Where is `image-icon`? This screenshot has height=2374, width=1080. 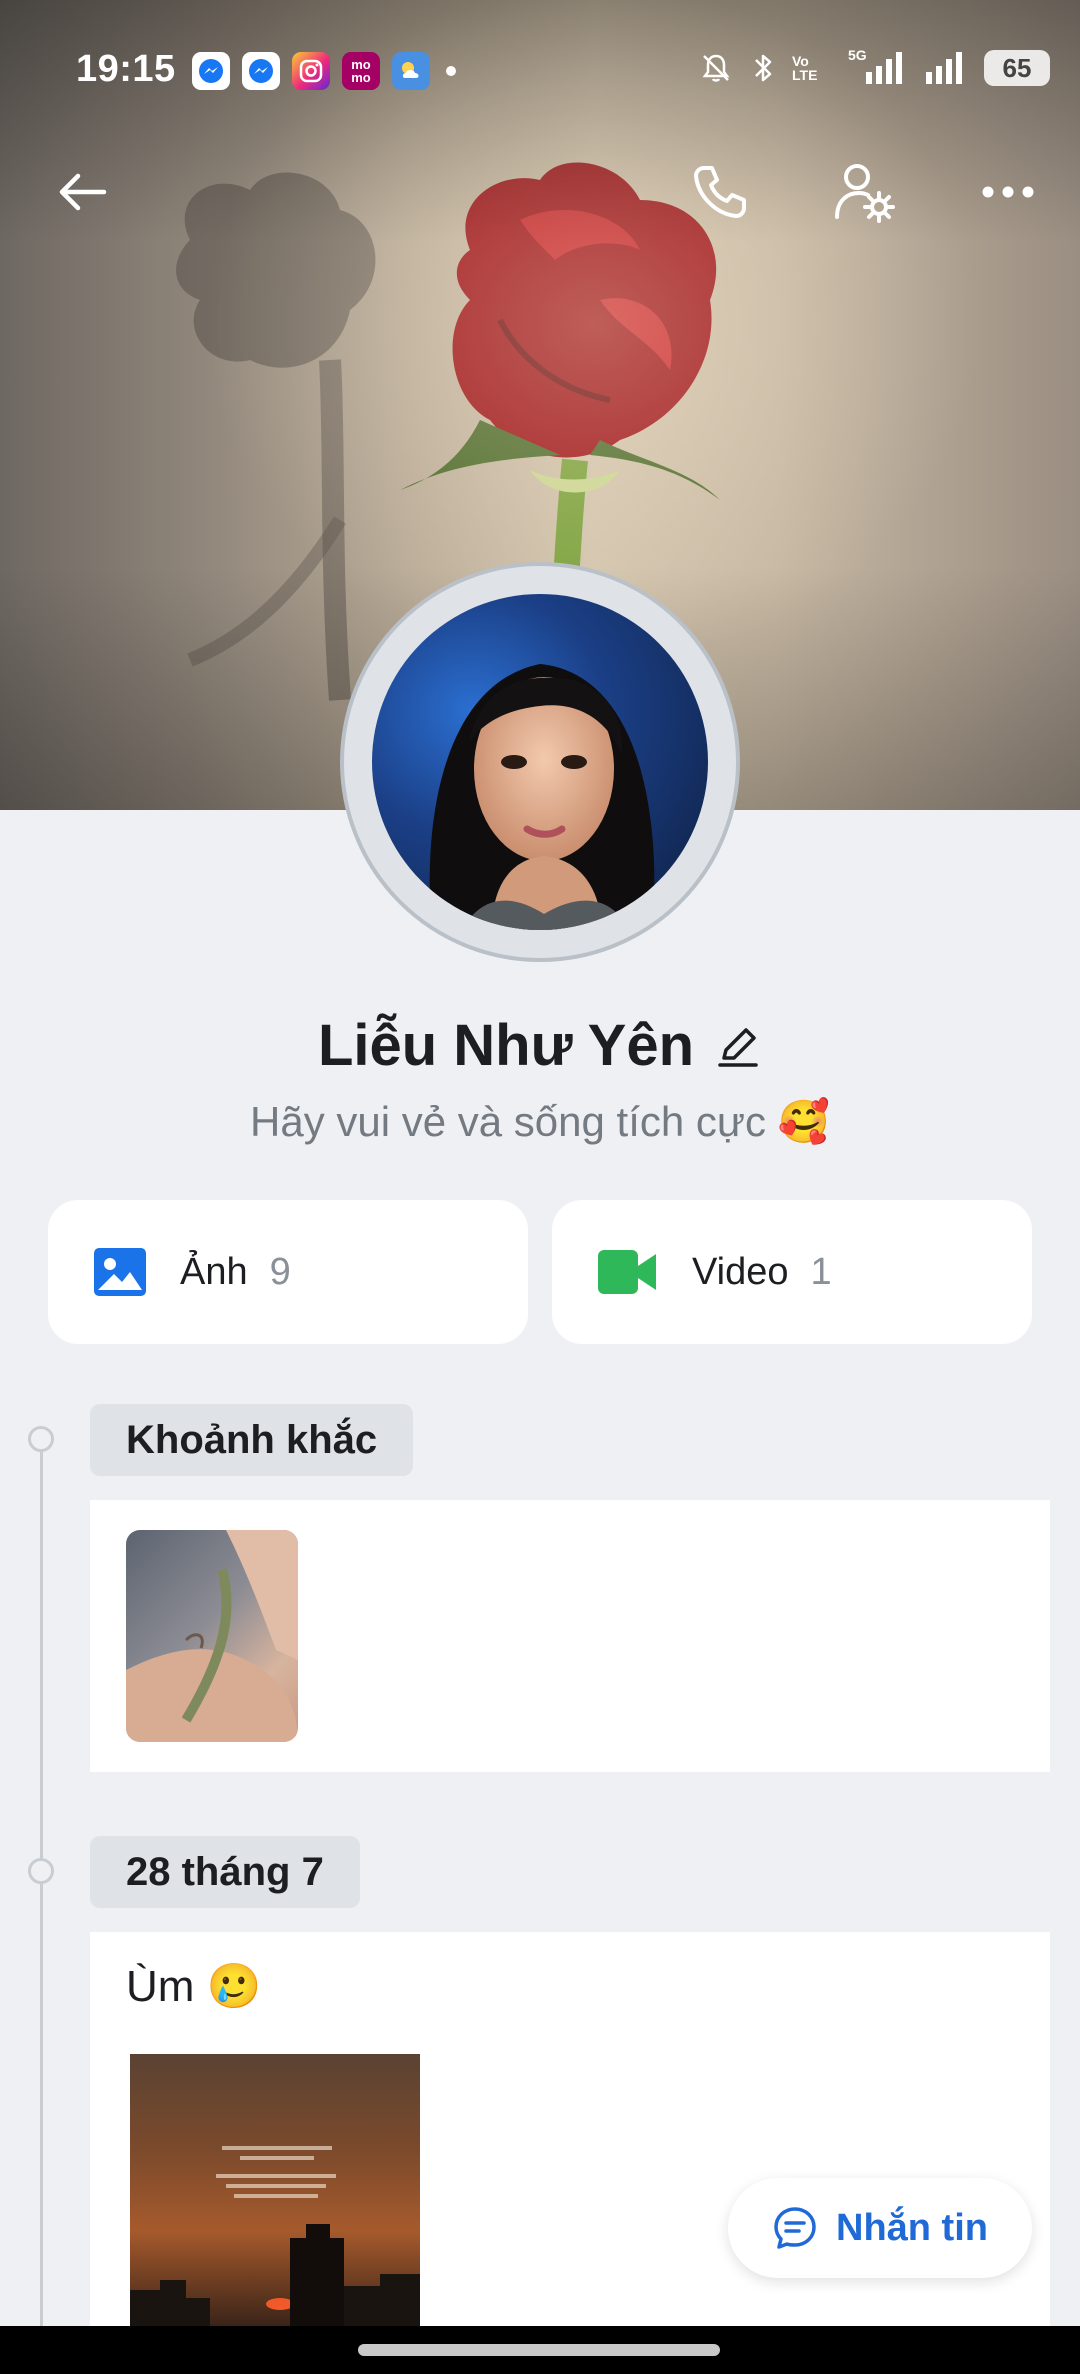
image-icon is located at coordinates (120, 1272).